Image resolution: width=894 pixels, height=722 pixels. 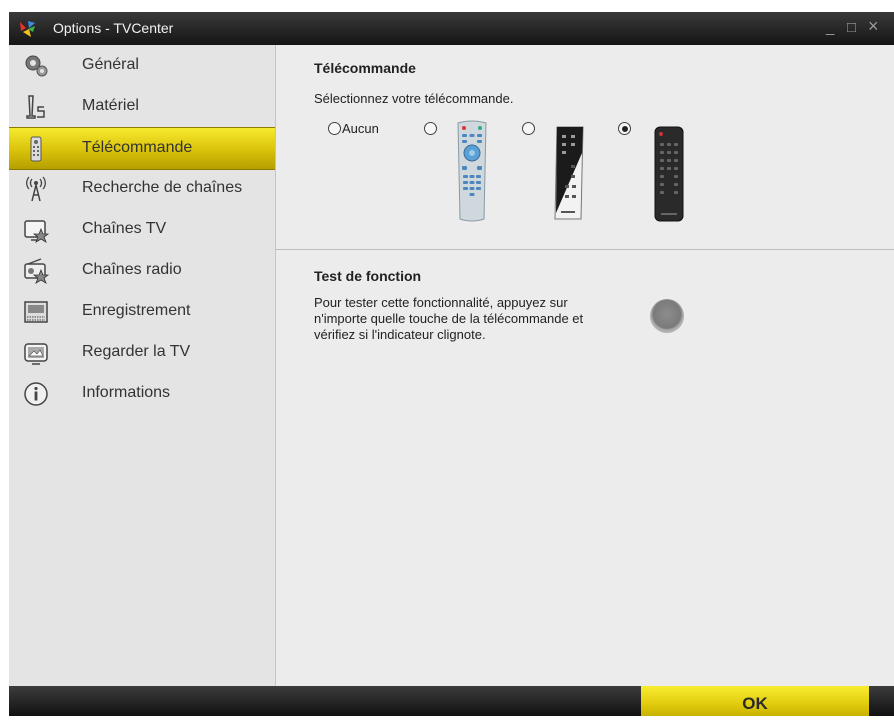 I want to click on sidebar-item-recording: Enregistrement, so click(x=142, y=311).